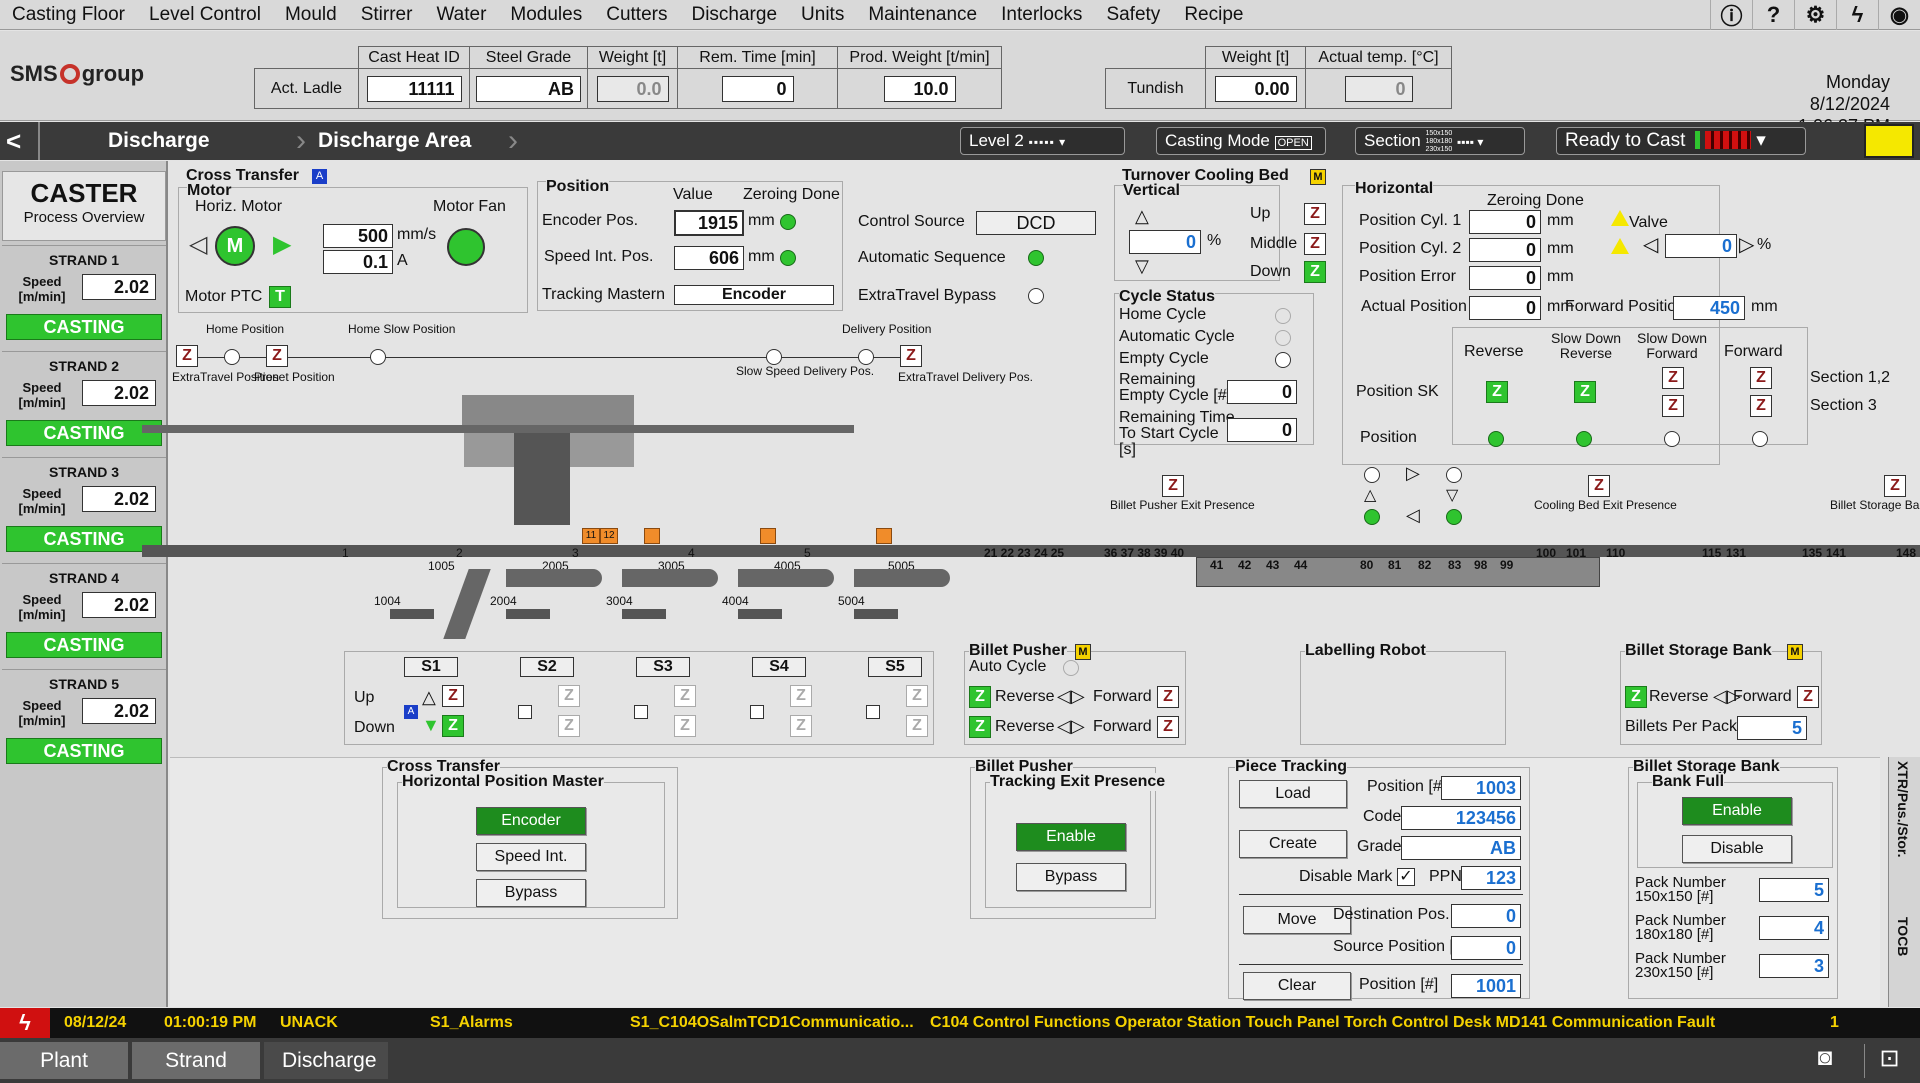 The width and height of the screenshot is (1920, 1083). Describe the element at coordinates (1889, 1061) in the screenshot. I see `screenshot-icon: ⊡` at that location.